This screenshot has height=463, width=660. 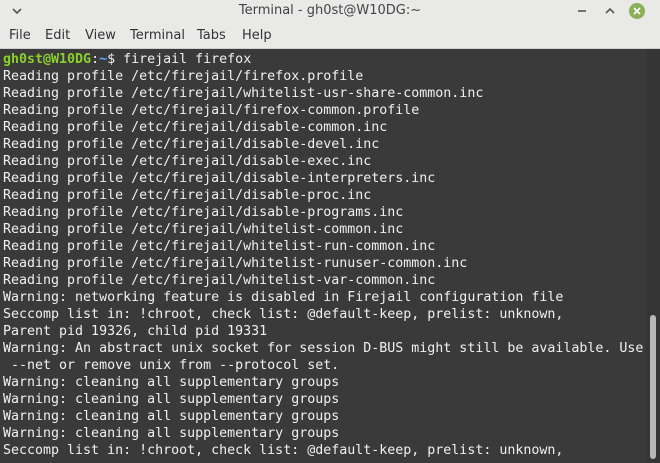 I want to click on prompt-symbol: $, so click(x=115, y=59).